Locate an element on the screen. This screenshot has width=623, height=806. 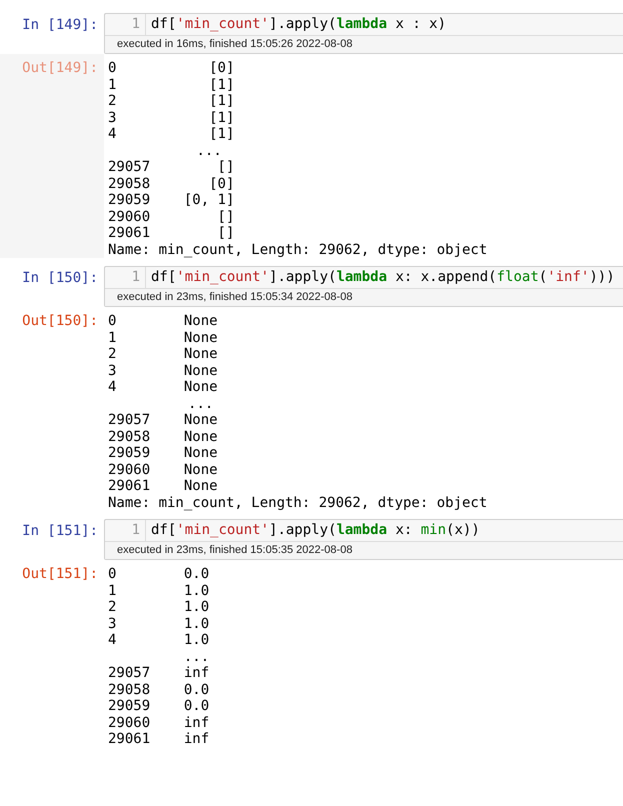
code-cell: 1 df['min_count'].apply(lambda x : x) executed in 16ms, finished 15:05:26 2022-08-08 is located at coordinates (363, 33).